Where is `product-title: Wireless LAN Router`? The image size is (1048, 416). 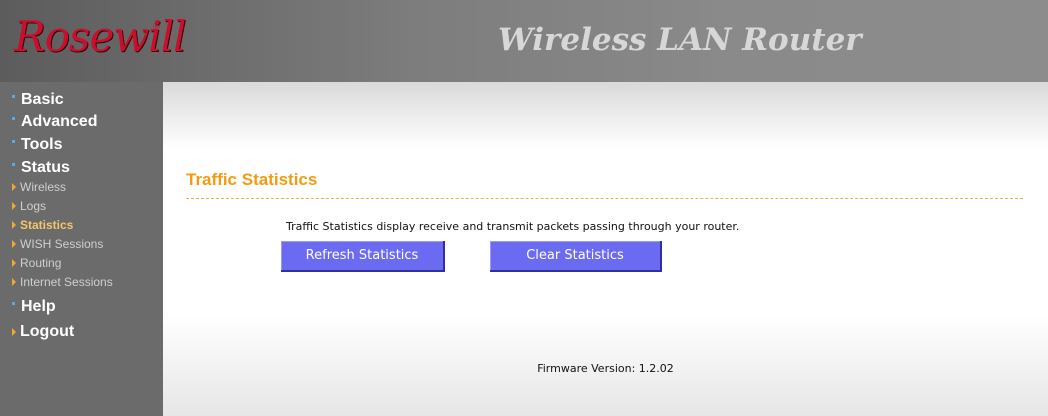
product-title: Wireless LAN Router is located at coordinates (680, 40).